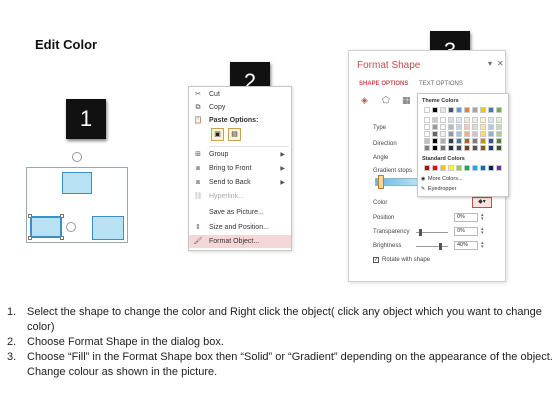 The image size is (560, 420). What do you see at coordinates (217, 134) in the screenshot?
I see `paste-keep-format-icon: ▣` at bounding box center [217, 134].